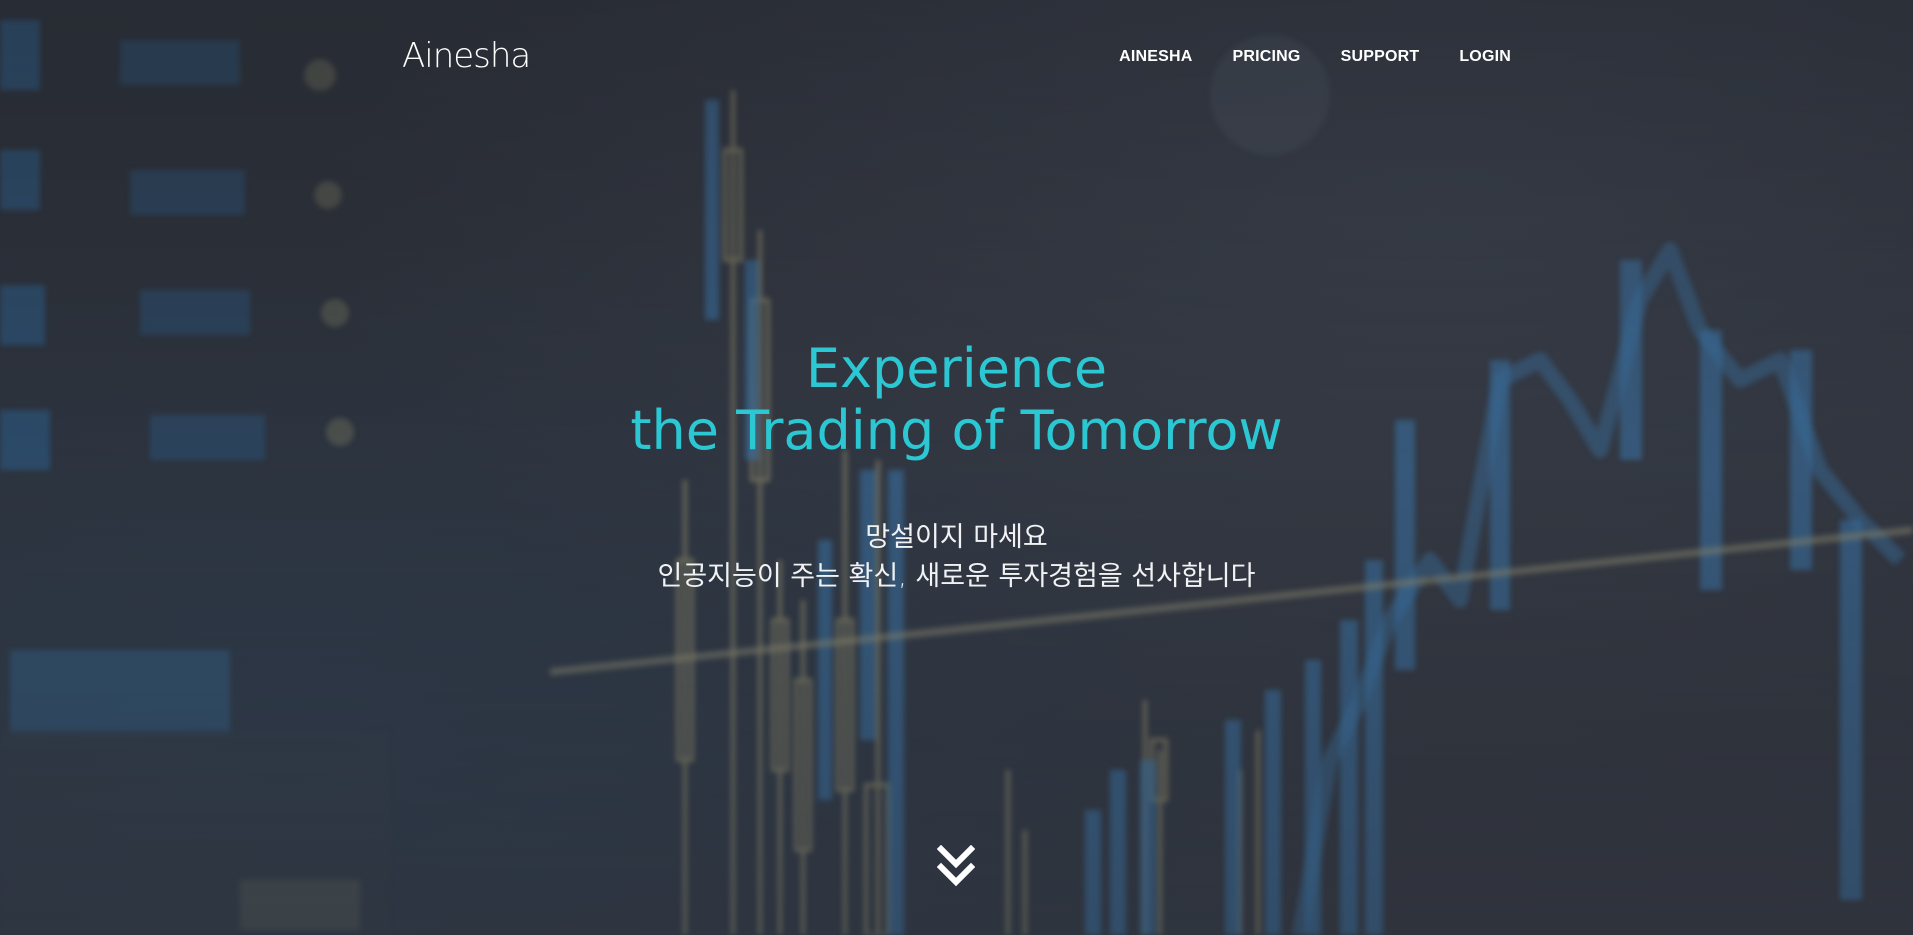 The width and height of the screenshot is (1913, 935). I want to click on nav-link-ainesha: AINESHA, so click(1155, 56).